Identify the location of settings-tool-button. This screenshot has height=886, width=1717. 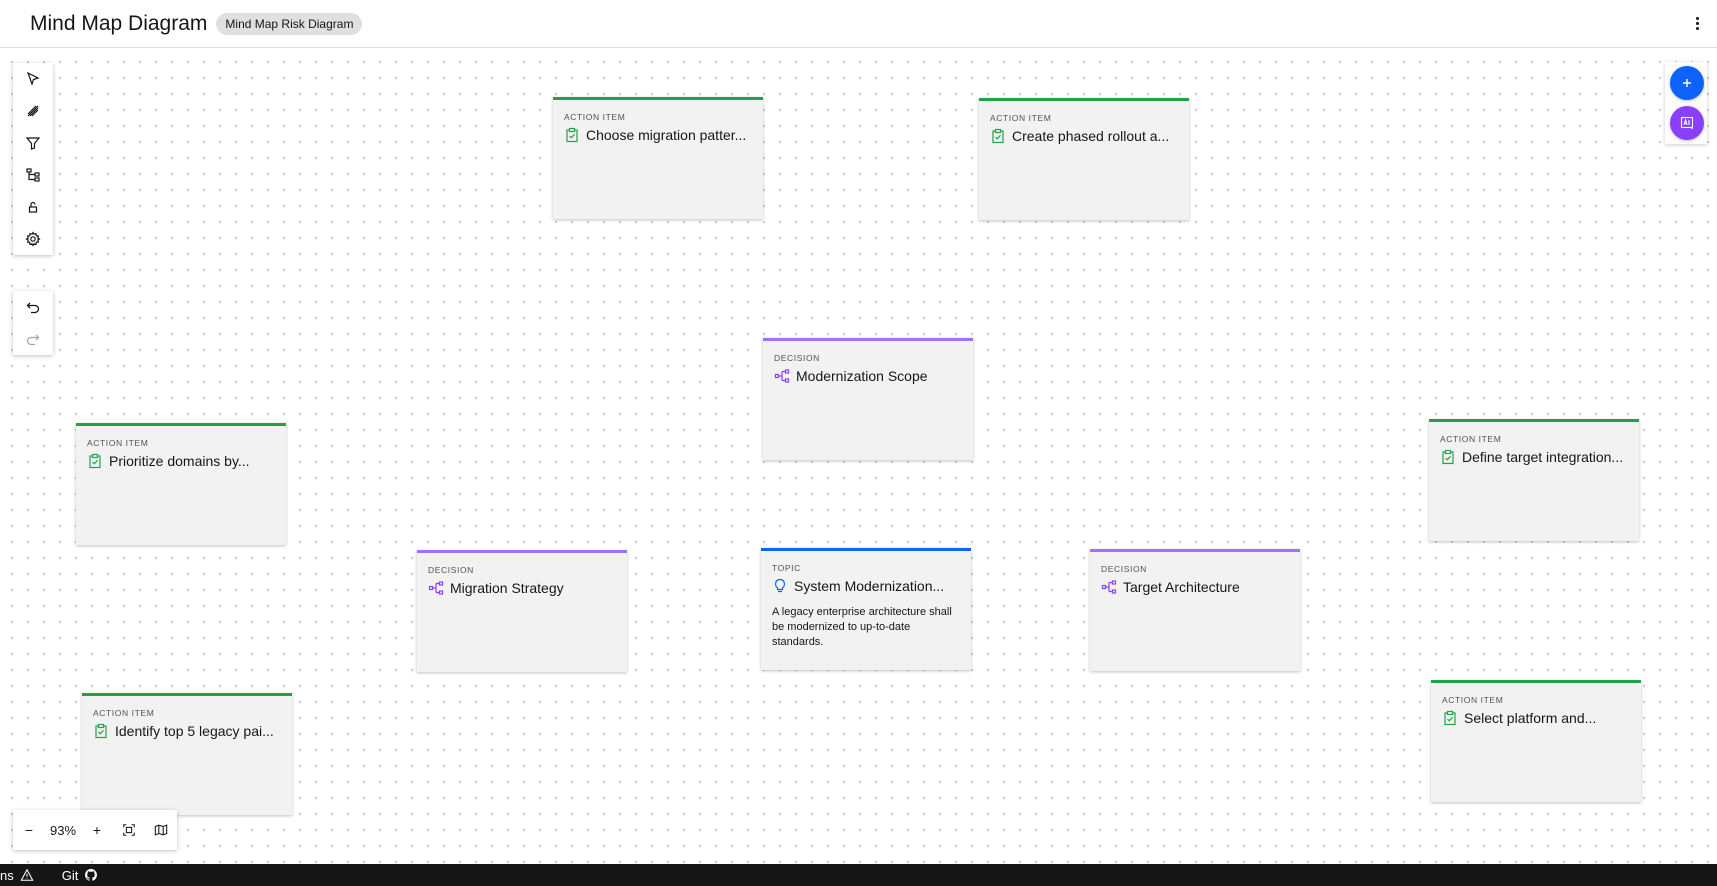
(33, 239).